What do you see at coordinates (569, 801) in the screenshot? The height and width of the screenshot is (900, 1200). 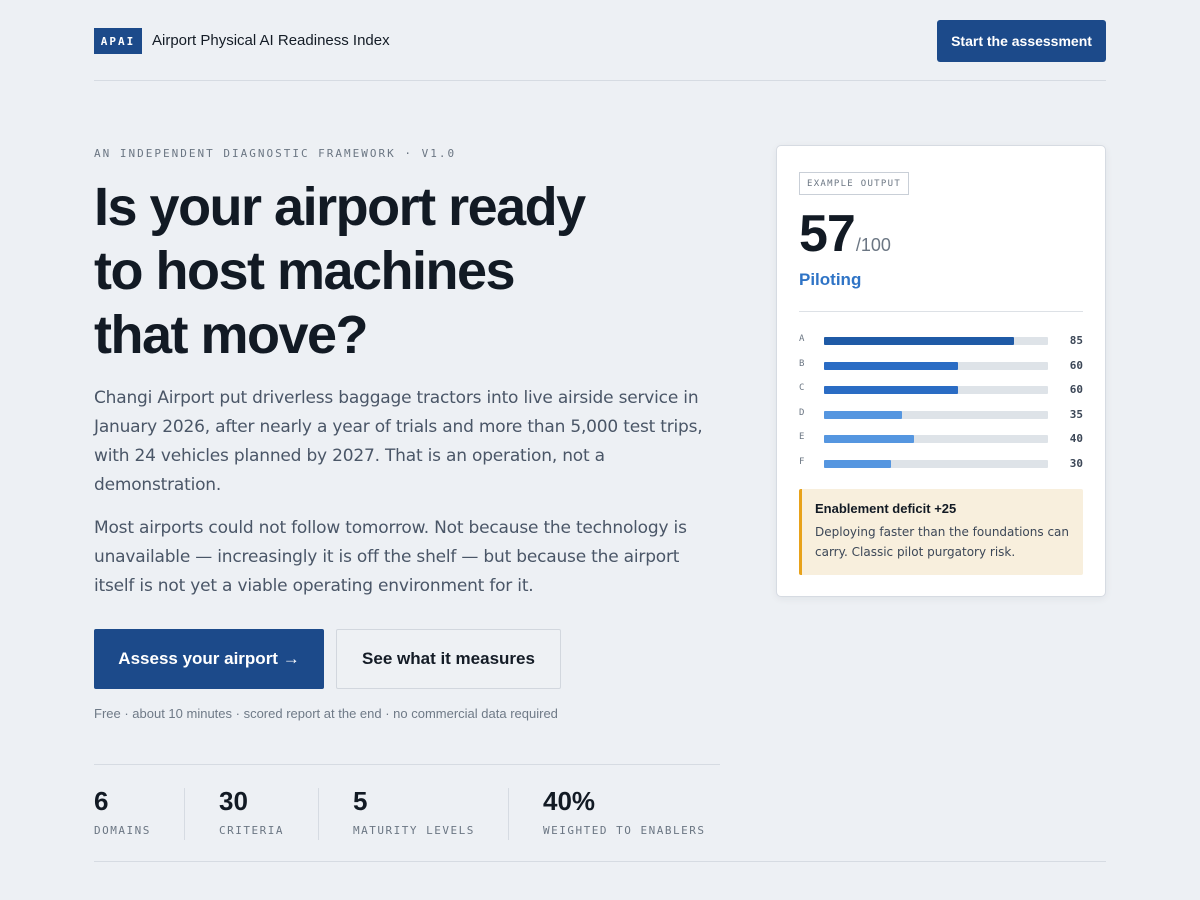 I see `stat-value: 40%` at bounding box center [569, 801].